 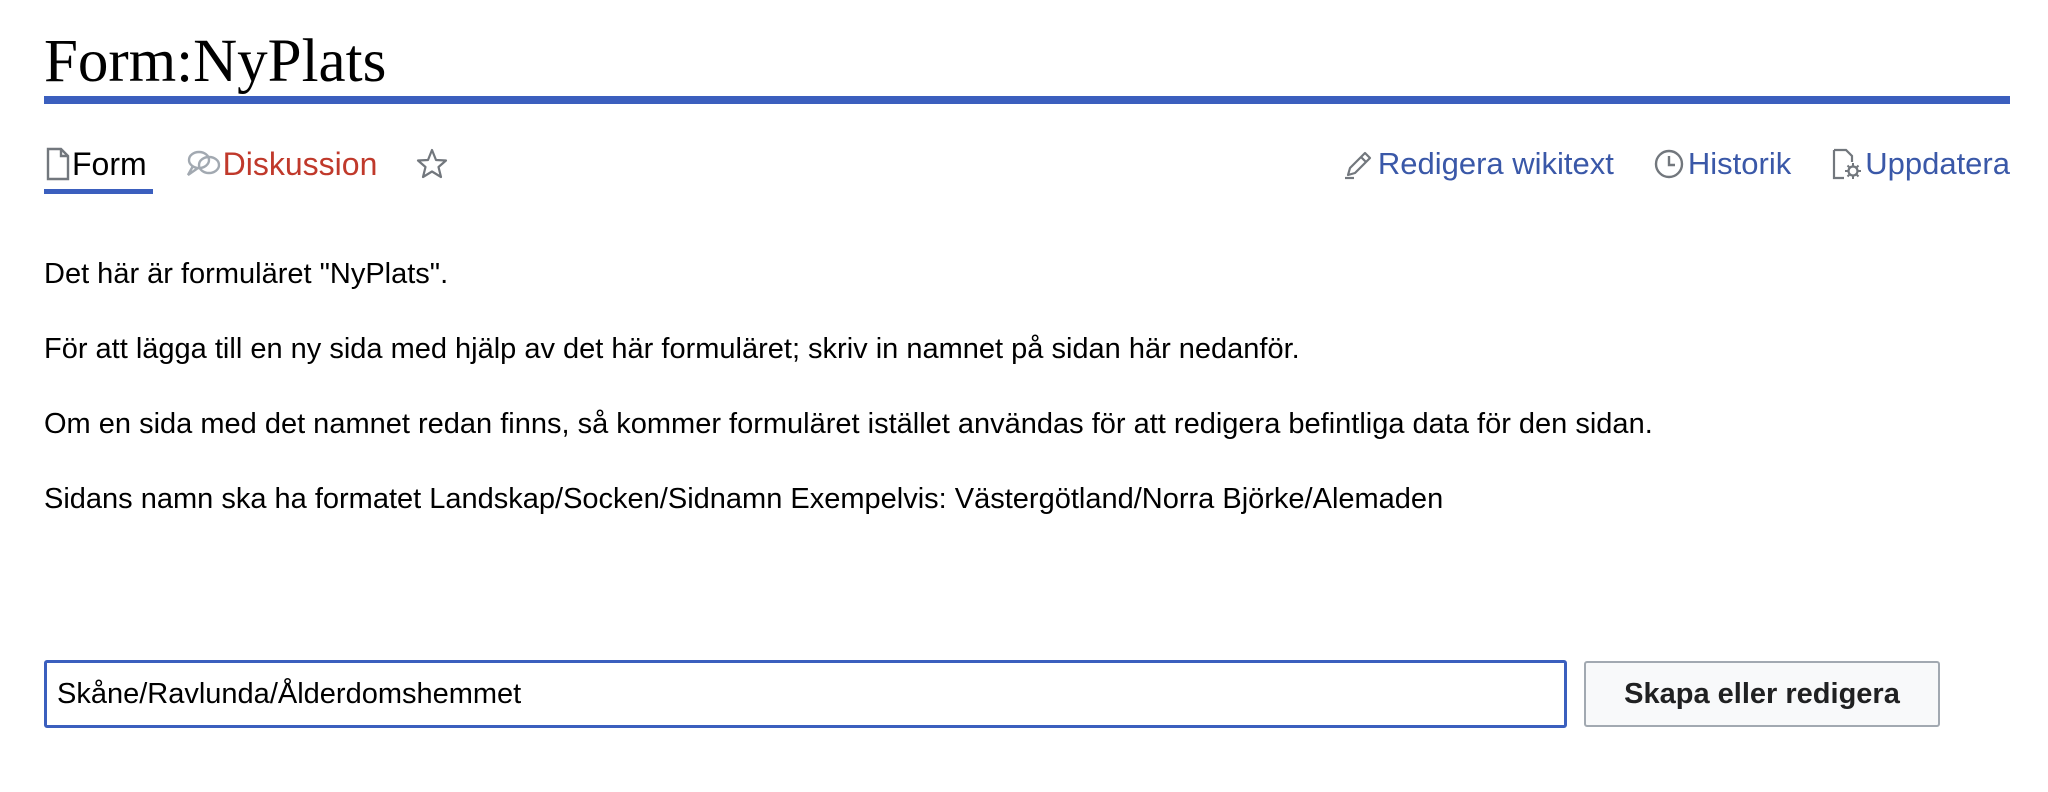 I want to click on clock-icon, so click(x=1669, y=164).